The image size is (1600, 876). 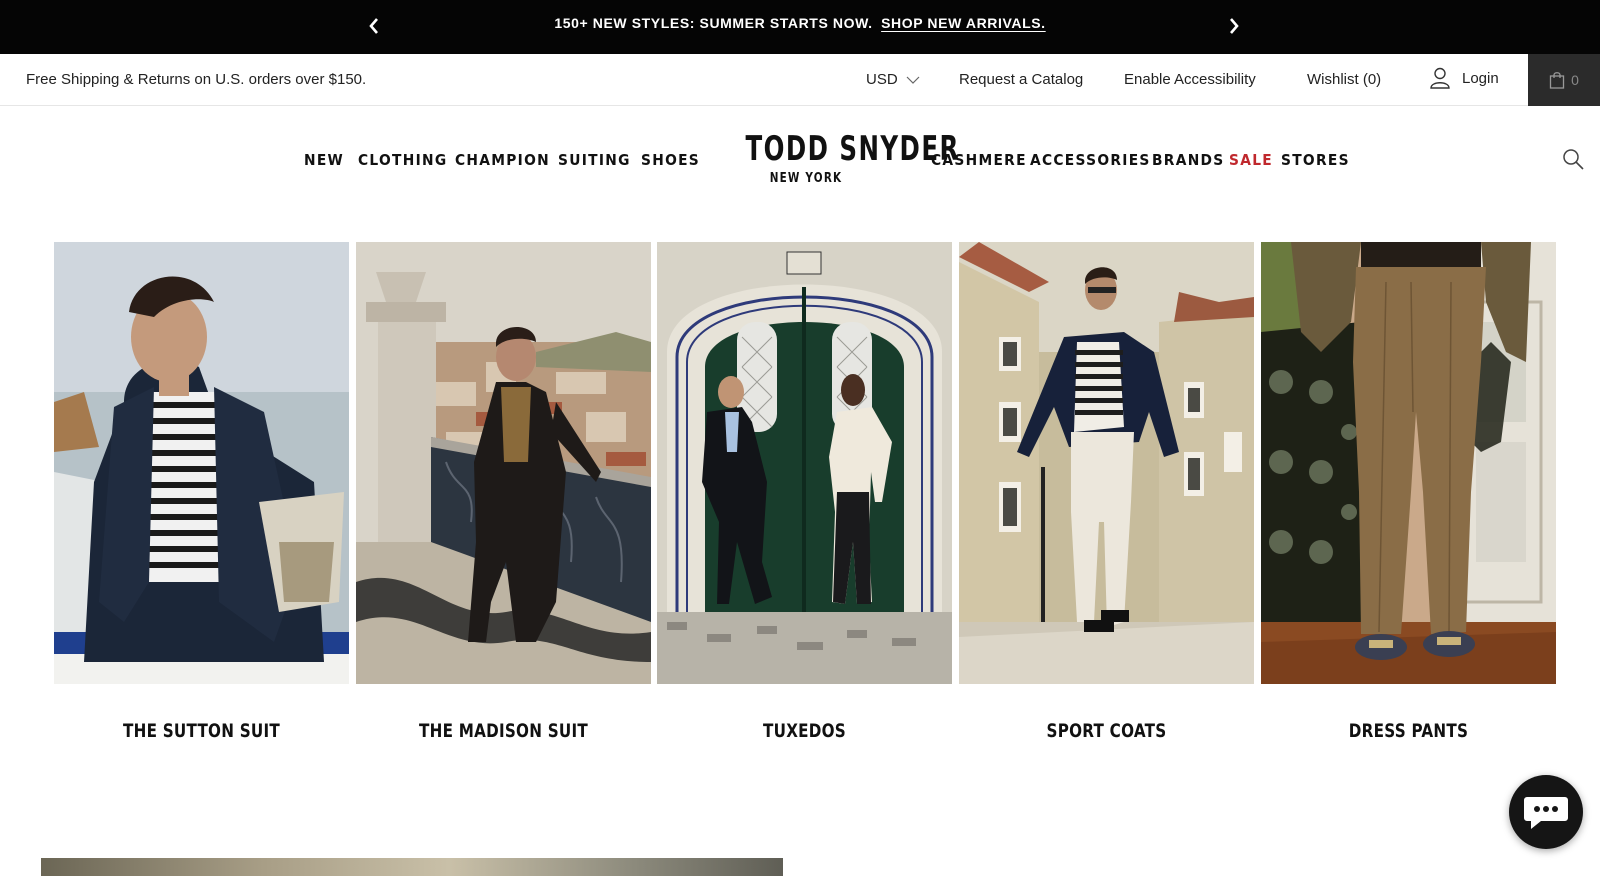 I want to click on nav-suiting: SUITING, so click(x=594, y=160).